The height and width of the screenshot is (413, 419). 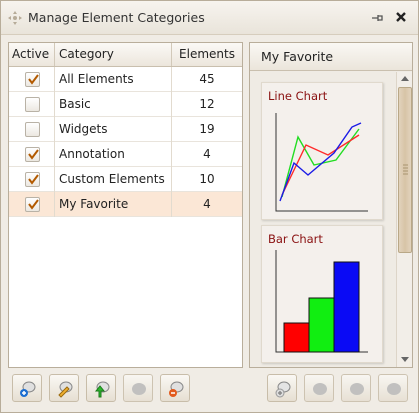 I want to click on element-label: Bar Chart, so click(x=295, y=239).